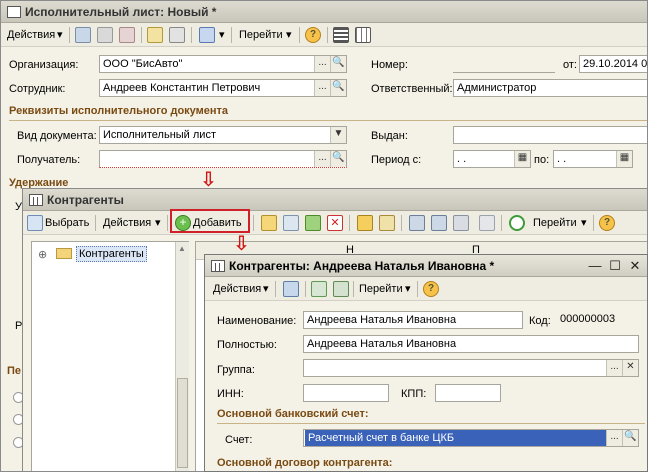 The height and width of the screenshot is (472, 648). What do you see at coordinates (542, 160) in the screenshot?
I see `period-to-label: по:` at bounding box center [542, 160].